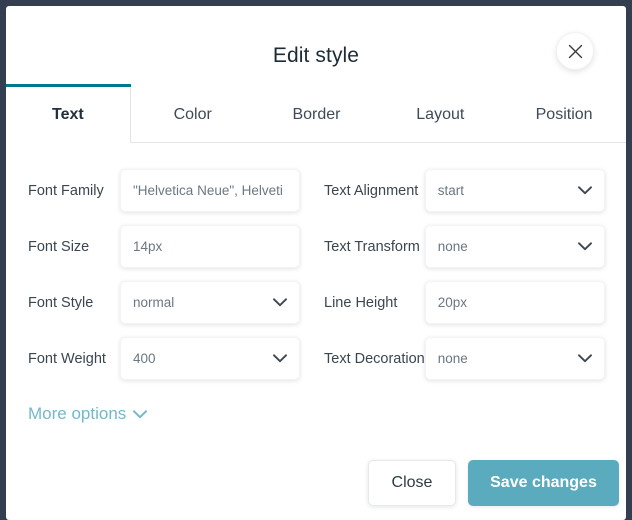 The image size is (632, 520). I want to click on dialog-title: Edit style, so click(316, 55).